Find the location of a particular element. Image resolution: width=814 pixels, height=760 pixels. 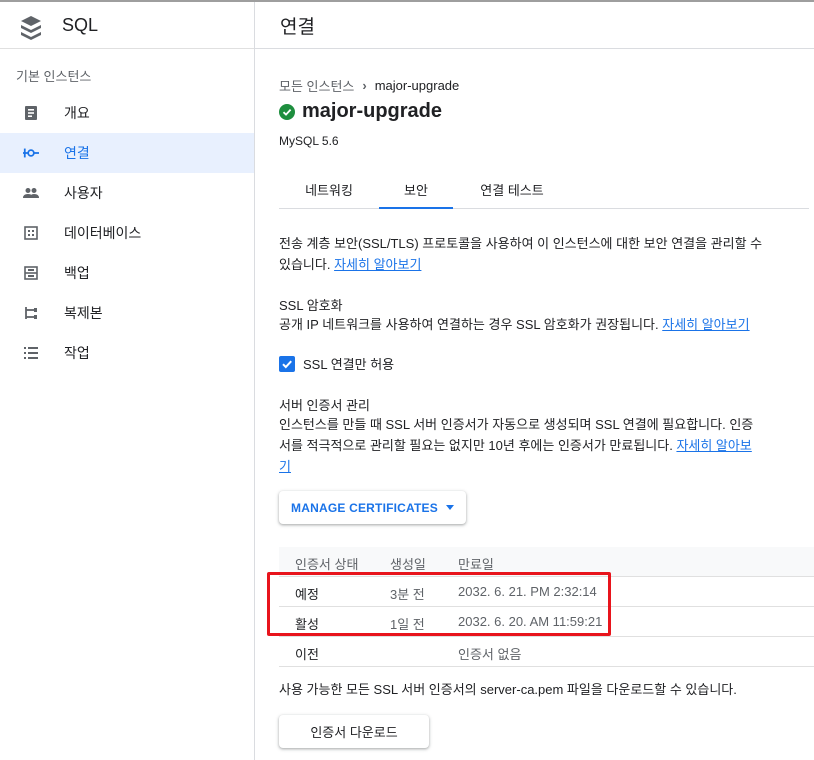

operations-icon is located at coordinates (31, 353).